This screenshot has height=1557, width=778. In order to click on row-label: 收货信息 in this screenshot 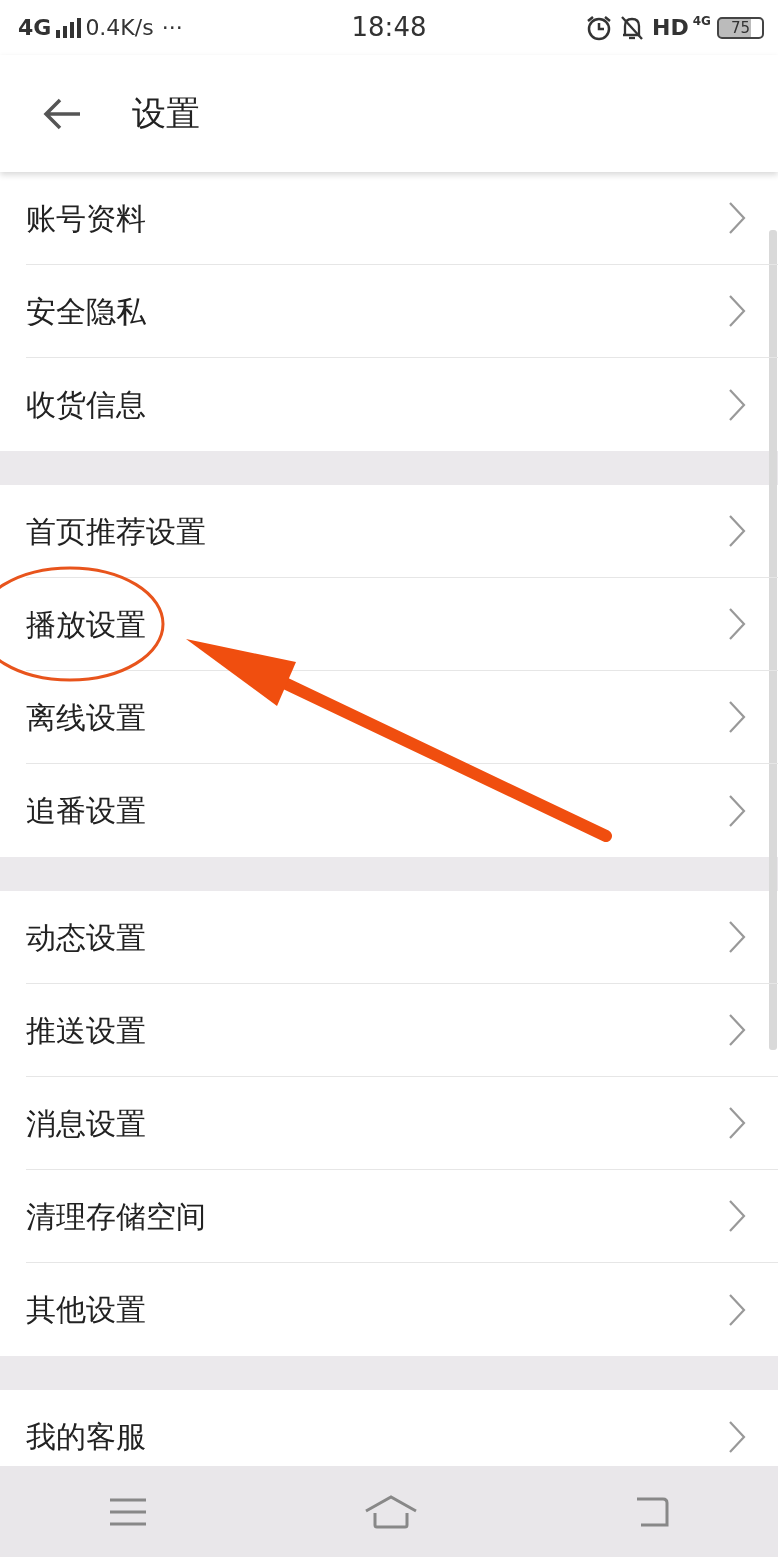, I will do `click(86, 405)`.